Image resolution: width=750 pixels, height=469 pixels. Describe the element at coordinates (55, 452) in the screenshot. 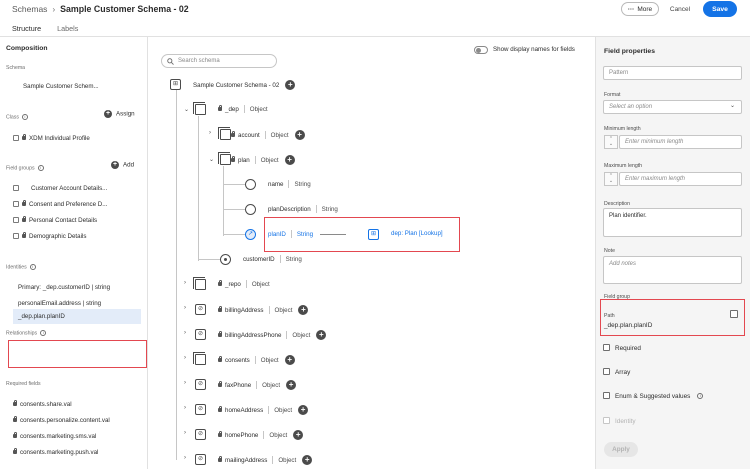

I see `required-field-item: consents.marketing.push.val` at that location.